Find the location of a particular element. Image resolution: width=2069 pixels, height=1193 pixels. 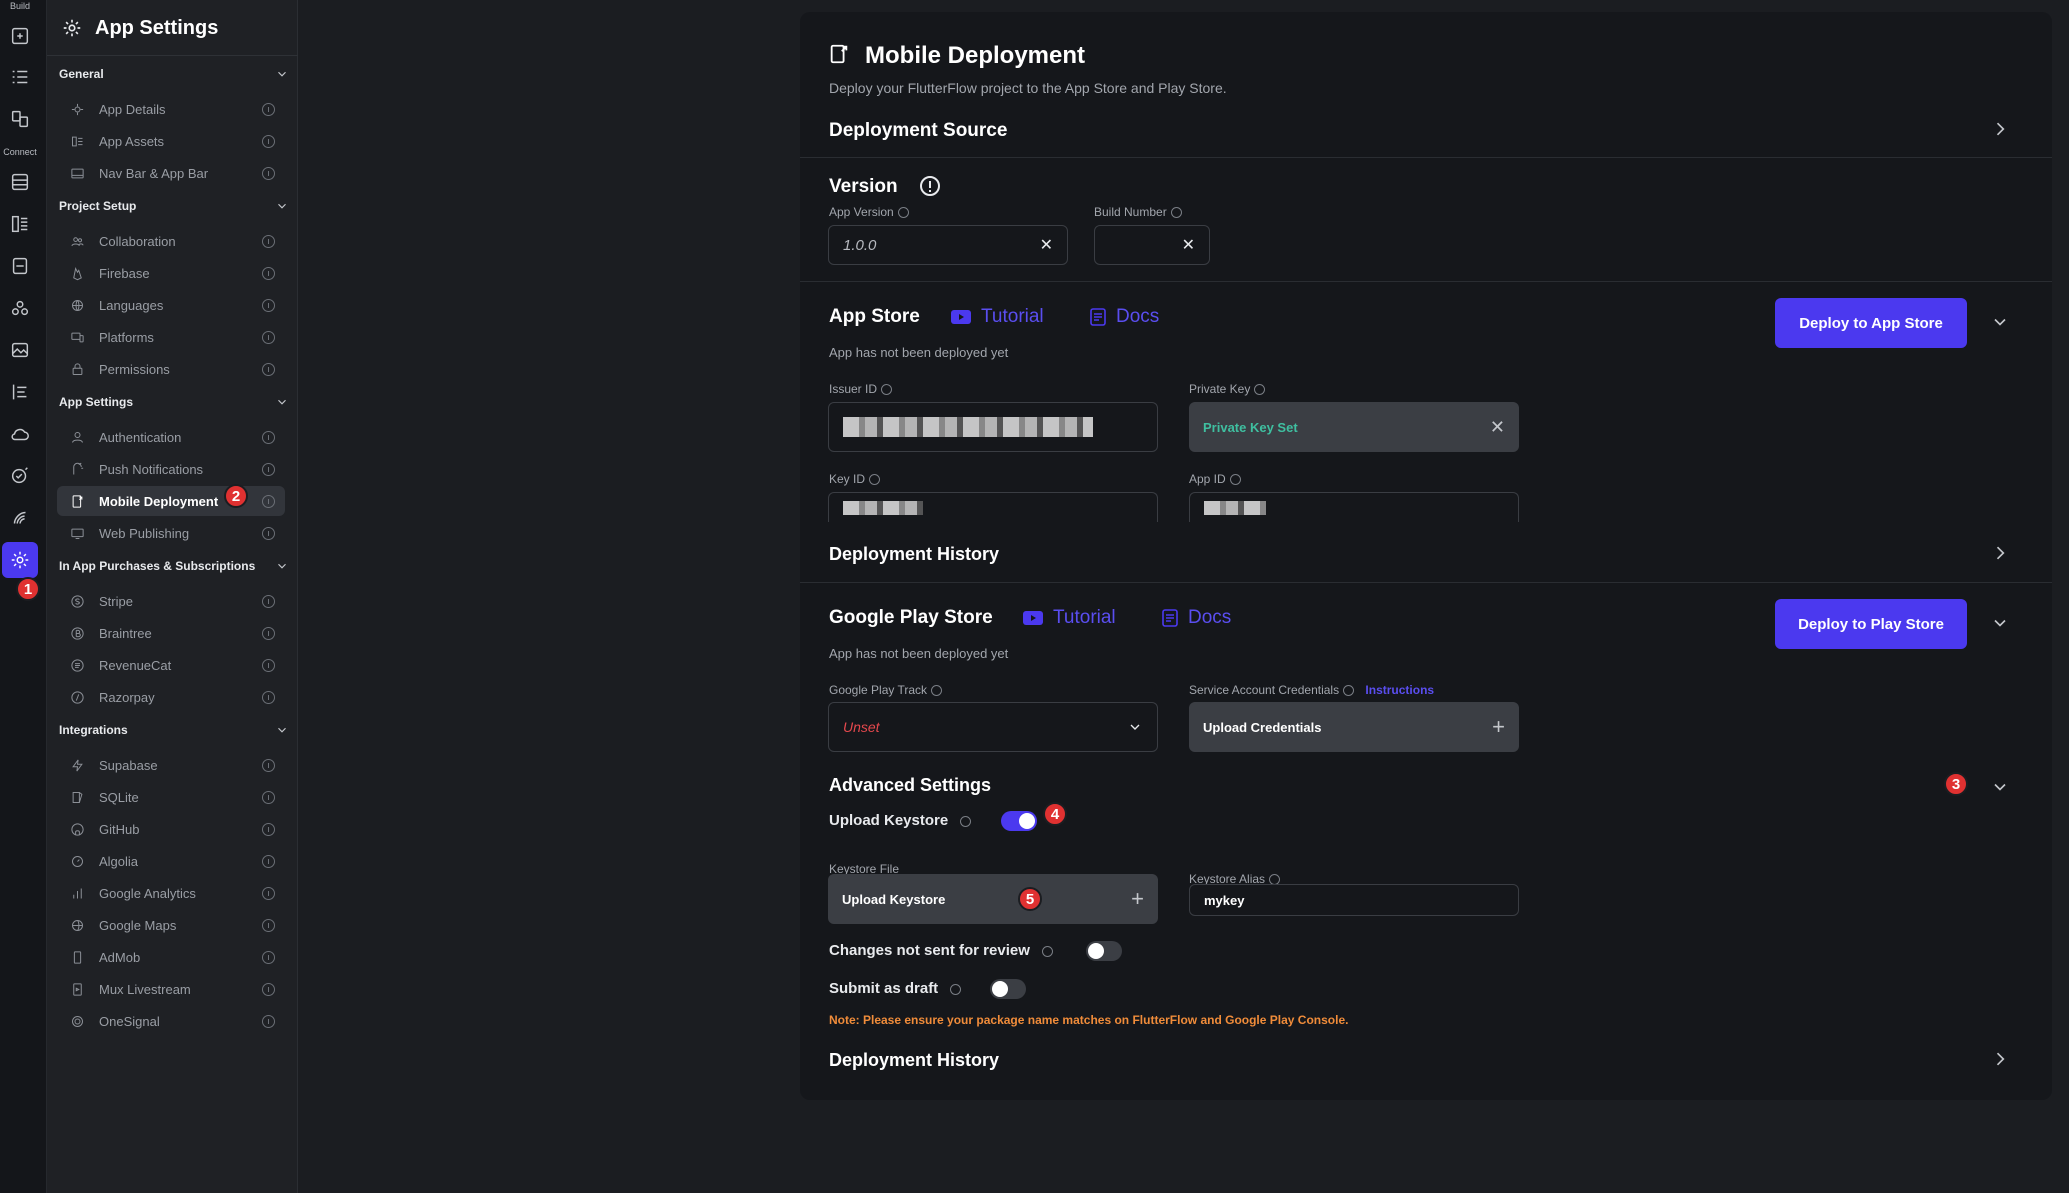

deploy-play-store-button: Deploy to Play Store is located at coordinates (1871, 624).